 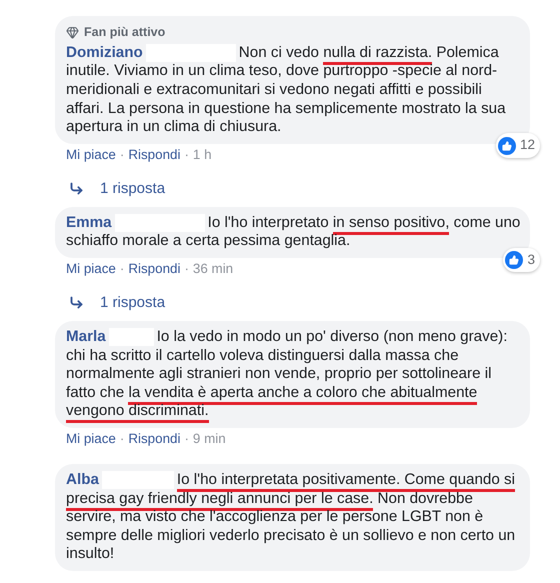 What do you see at coordinates (89, 222) in the screenshot?
I see `author-link: Emma` at bounding box center [89, 222].